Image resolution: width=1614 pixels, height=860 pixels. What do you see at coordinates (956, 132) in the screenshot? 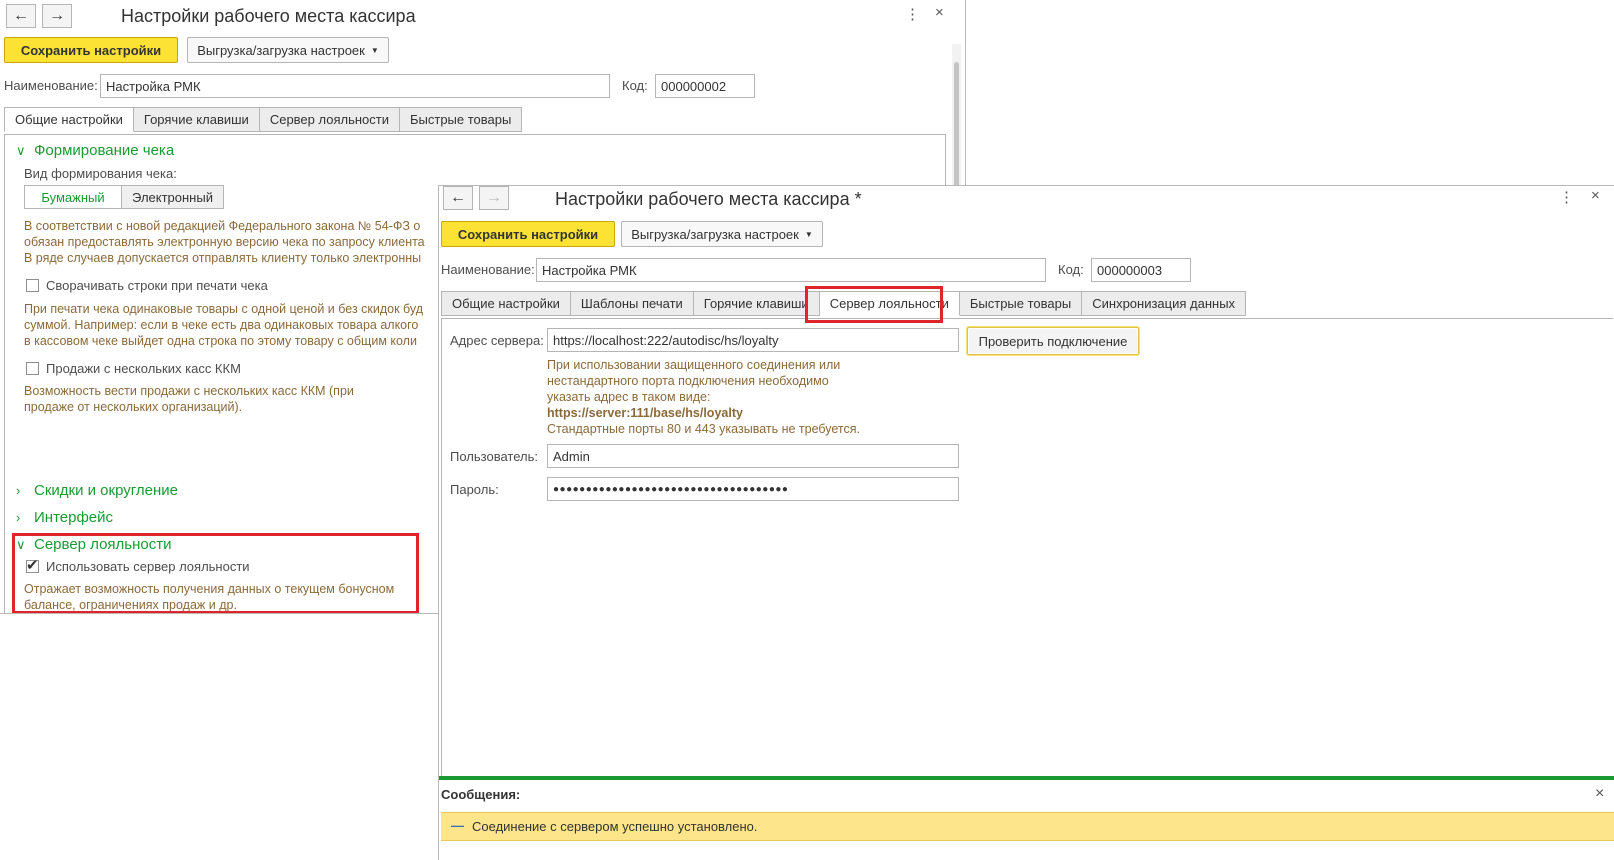
I see `scrollbar-thumb` at bounding box center [956, 132].